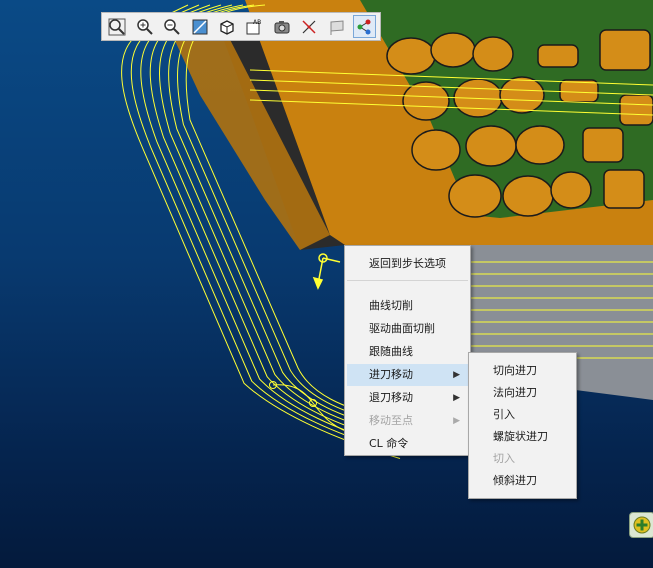 This screenshot has height=568, width=653. I want to click on menu-item-label: 退刀移动, so click(391, 397).